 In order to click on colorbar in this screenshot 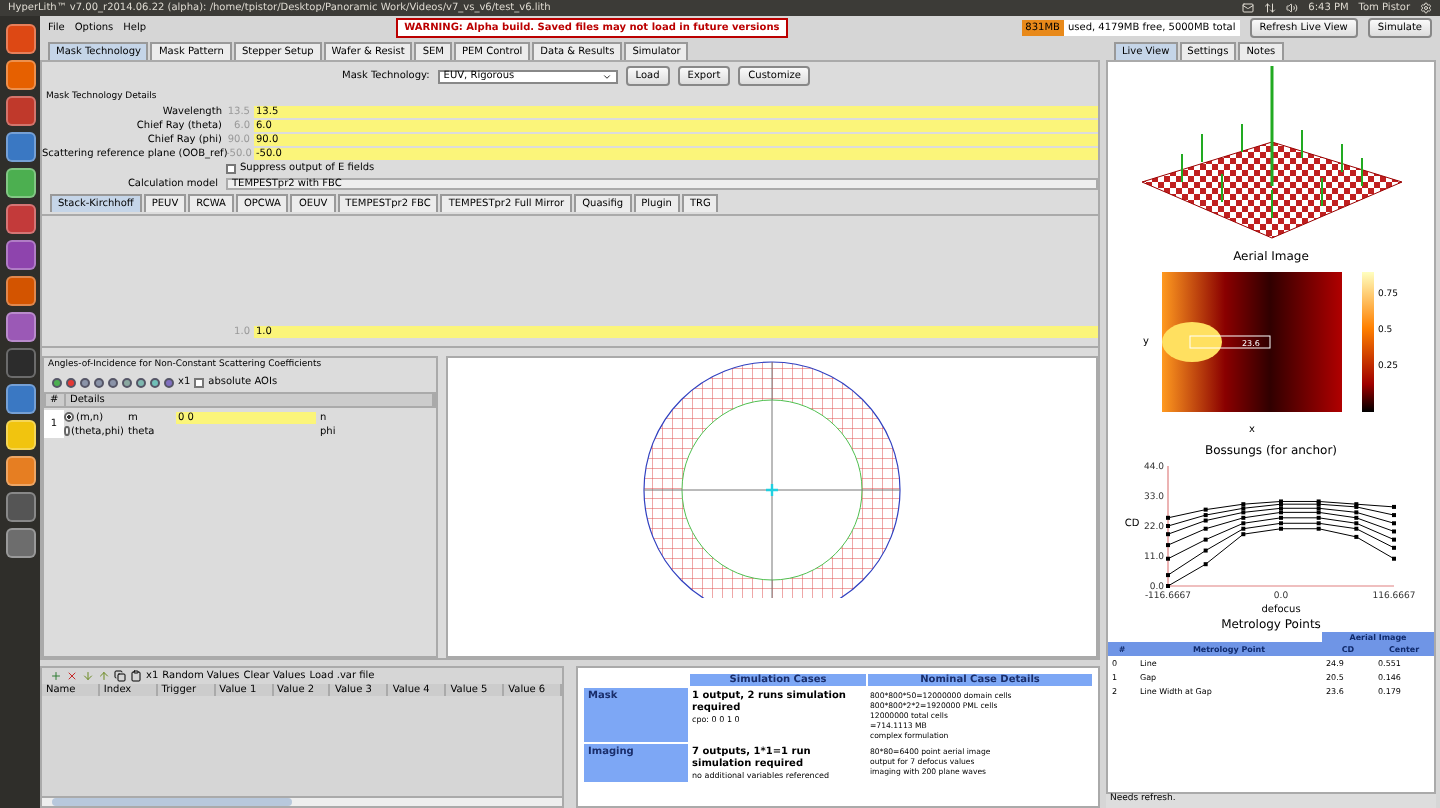, I will do `click(1367, 342)`.